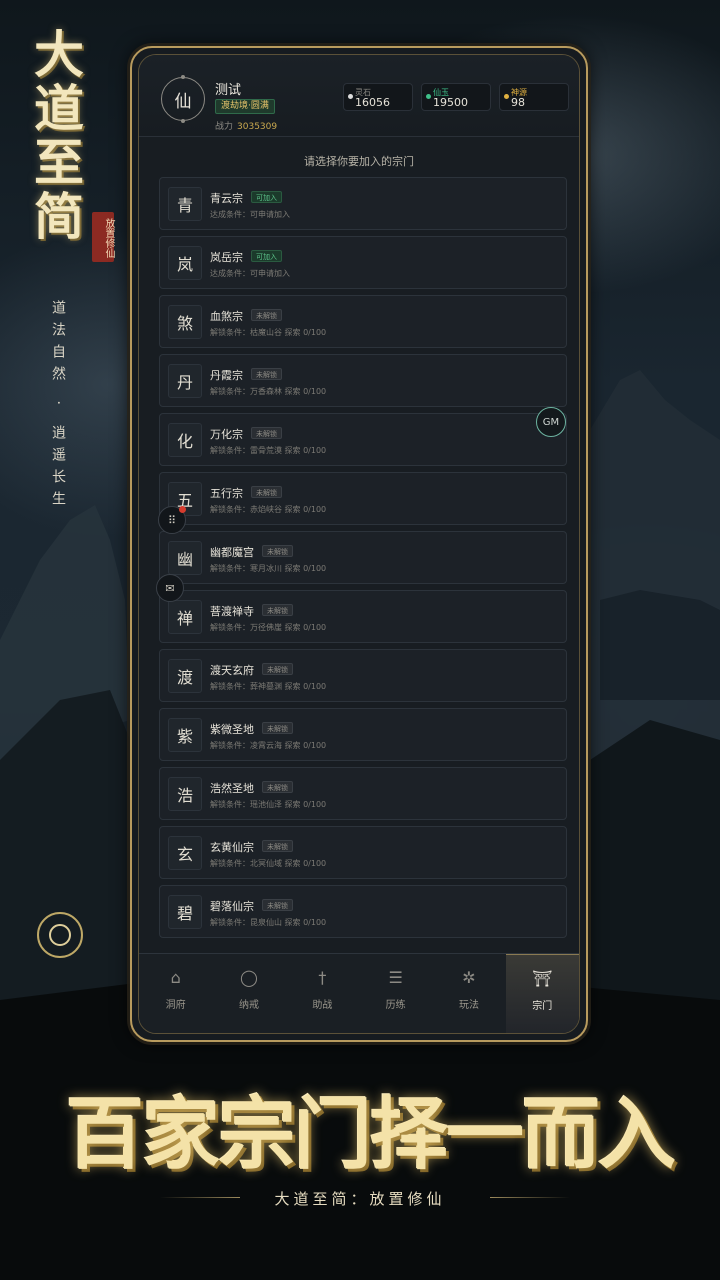  I want to click on sect-name: 幽都魔宫, so click(232, 552).